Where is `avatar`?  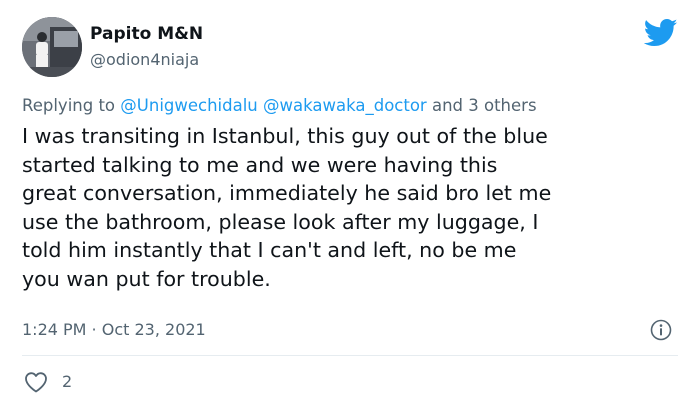 avatar is located at coordinates (52, 47).